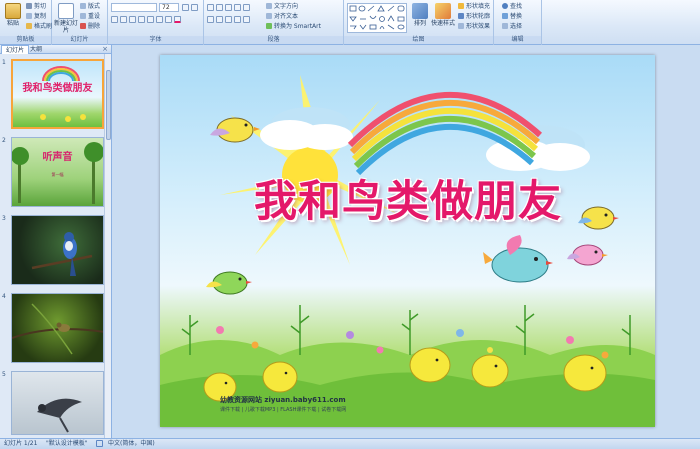 Image resolution: width=700 pixels, height=449 pixels. What do you see at coordinates (418, 40) in the screenshot?
I see `drawing-group-label: 绘图` at bounding box center [418, 40].